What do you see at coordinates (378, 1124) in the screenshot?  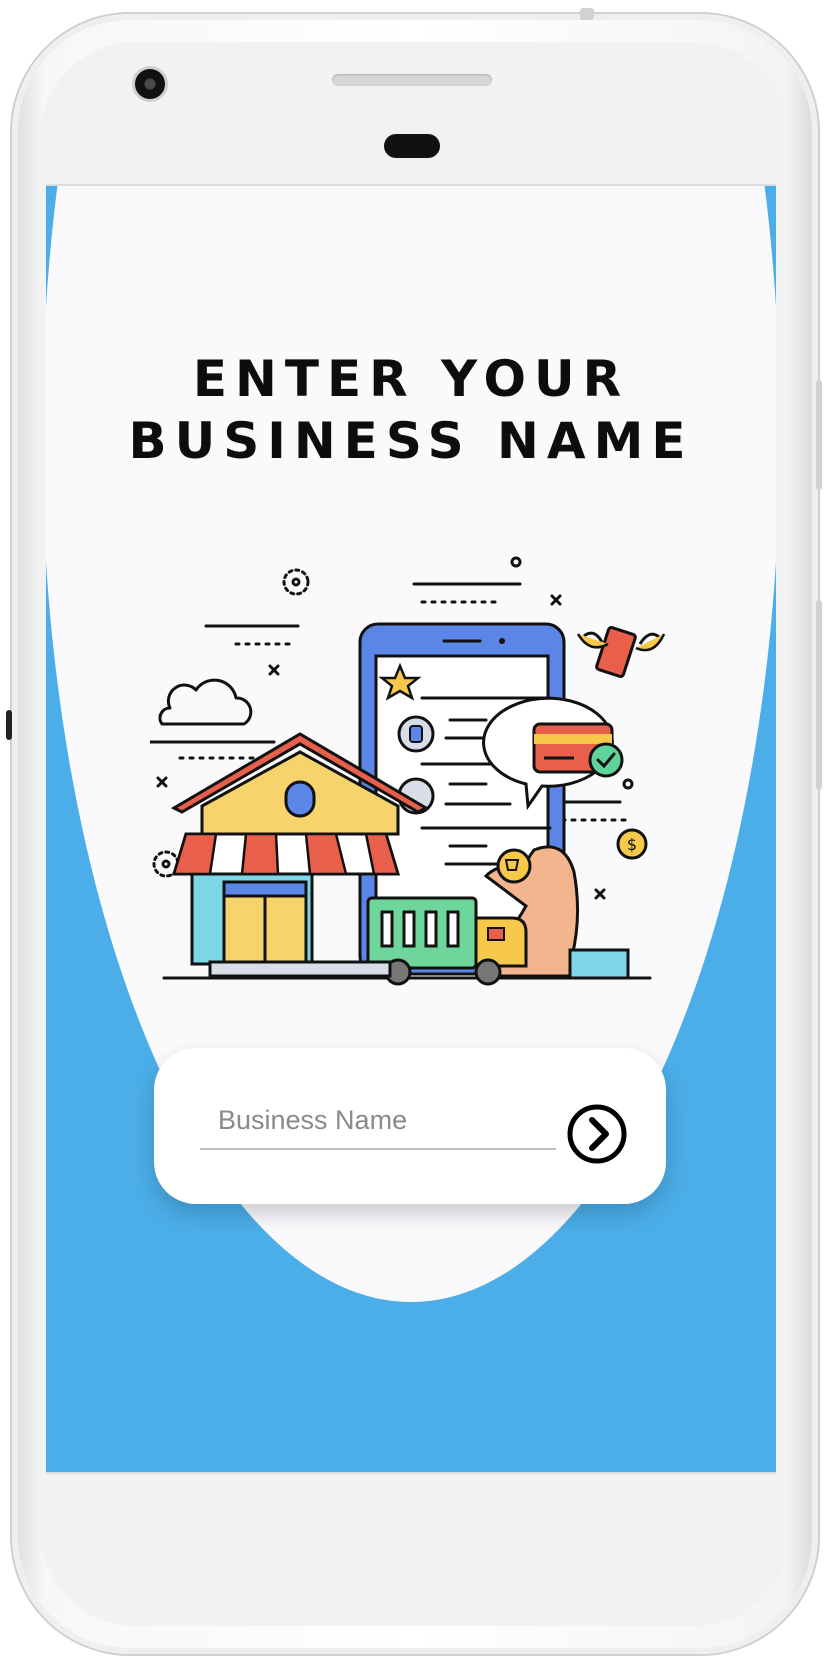 I see `business-name-input` at bounding box center [378, 1124].